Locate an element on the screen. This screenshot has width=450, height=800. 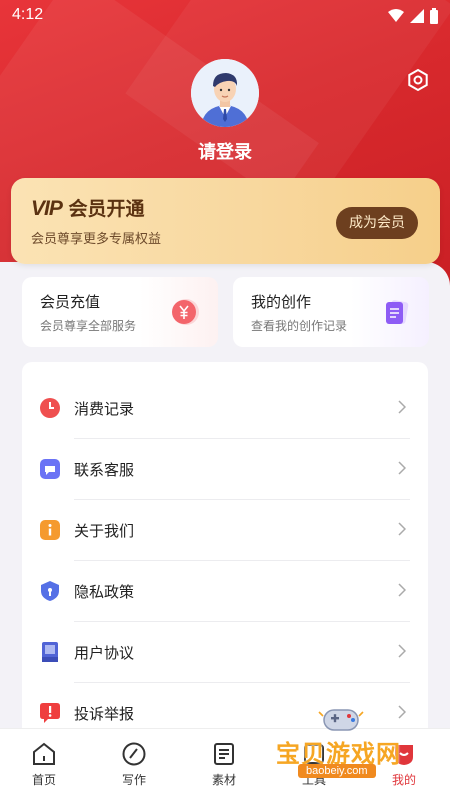
vip-subtitle: 会员尊享更多专属权益 is located at coordinates (96, 239).